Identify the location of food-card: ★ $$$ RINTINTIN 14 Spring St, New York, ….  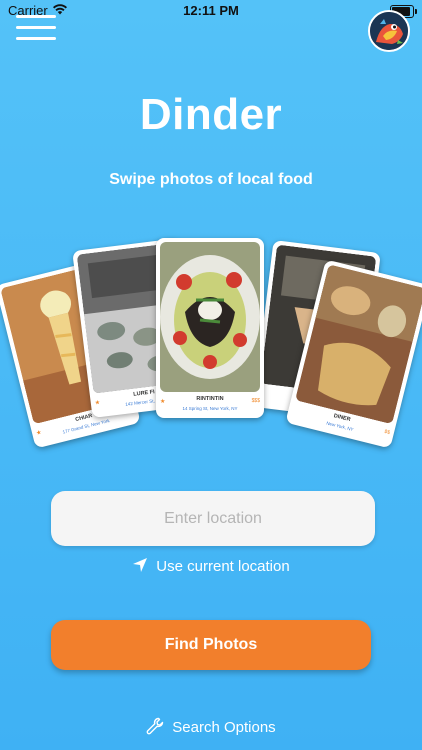
(210, 328).